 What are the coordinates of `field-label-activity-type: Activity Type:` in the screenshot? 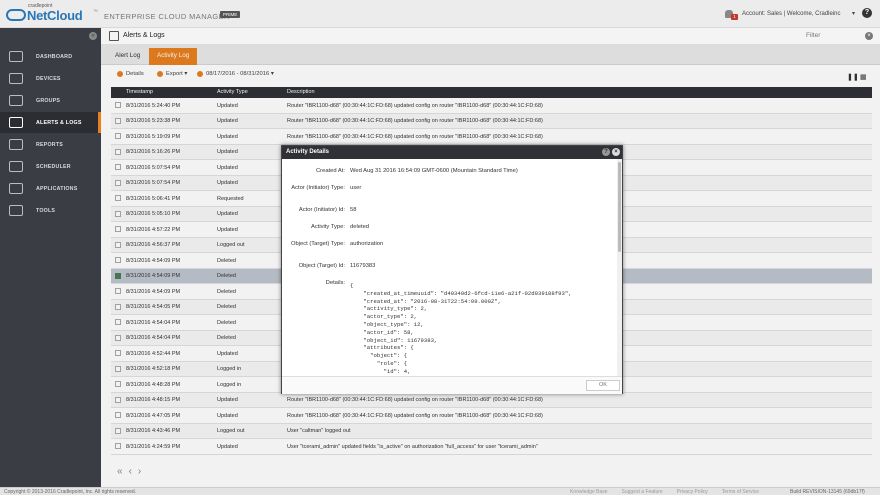 It's located at (327, 227).